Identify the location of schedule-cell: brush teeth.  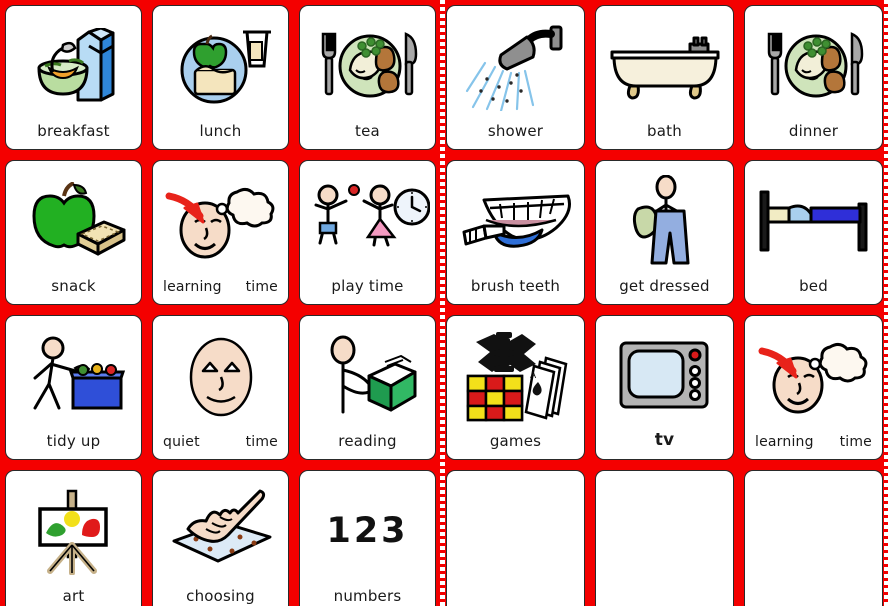
(515, 232).